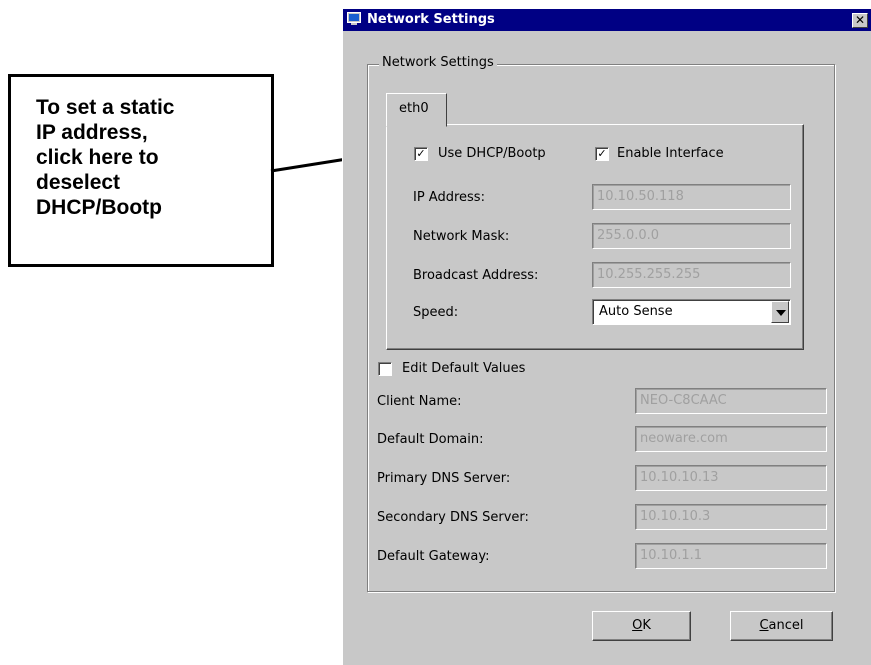  I want to click on cancel-button: Cancel, so click(781, 626).